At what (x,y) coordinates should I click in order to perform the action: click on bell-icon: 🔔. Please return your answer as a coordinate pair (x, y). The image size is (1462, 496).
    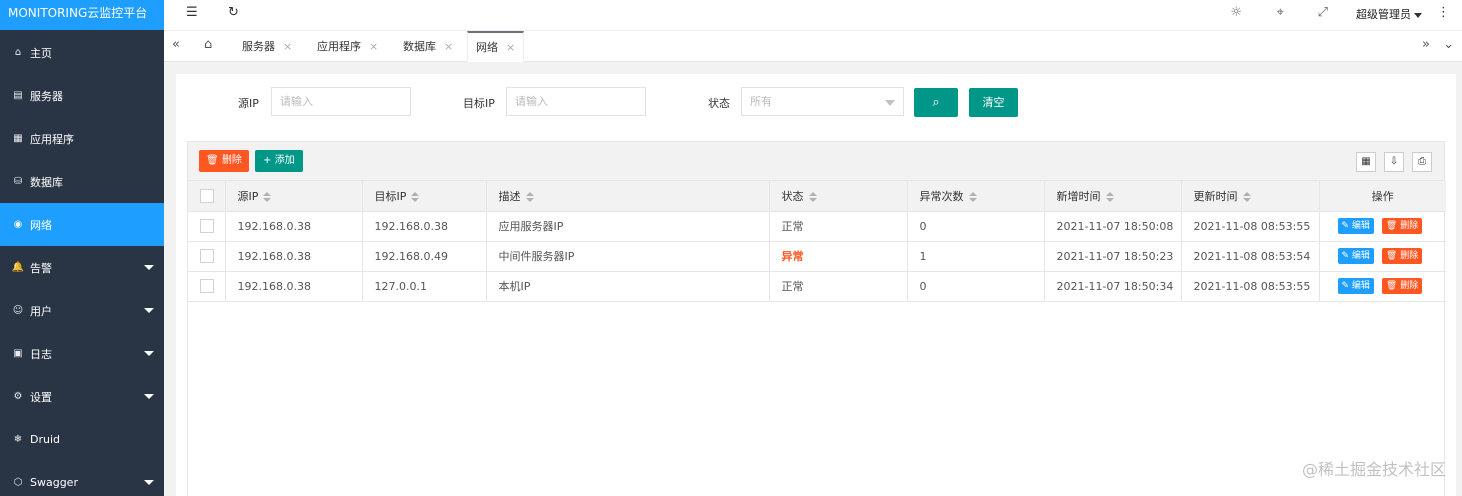
    Looking at the image, I should click on (18, 267).